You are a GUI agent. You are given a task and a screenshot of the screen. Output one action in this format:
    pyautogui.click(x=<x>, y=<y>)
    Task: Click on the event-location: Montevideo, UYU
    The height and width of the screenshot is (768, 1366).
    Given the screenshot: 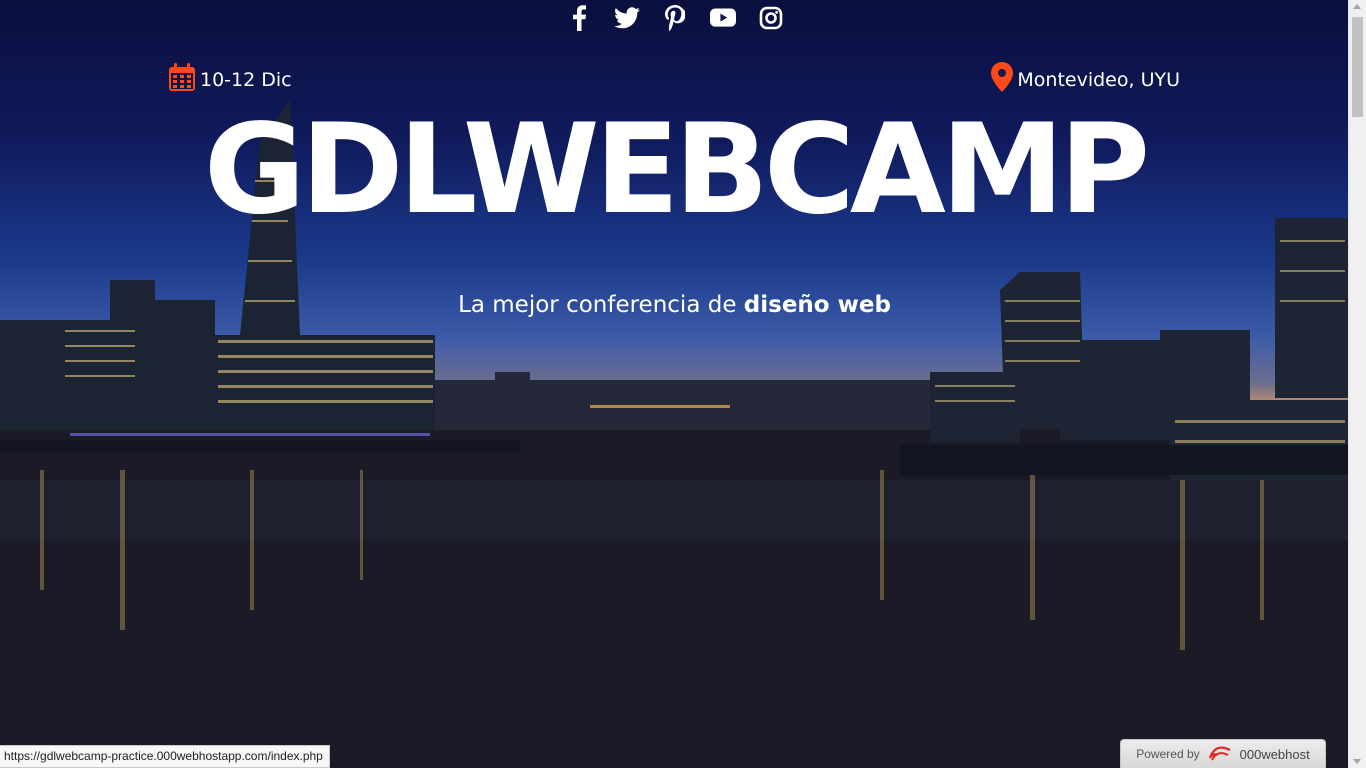 What is the action you would take?
    pyautogui.click(x=1085, y=79)
    